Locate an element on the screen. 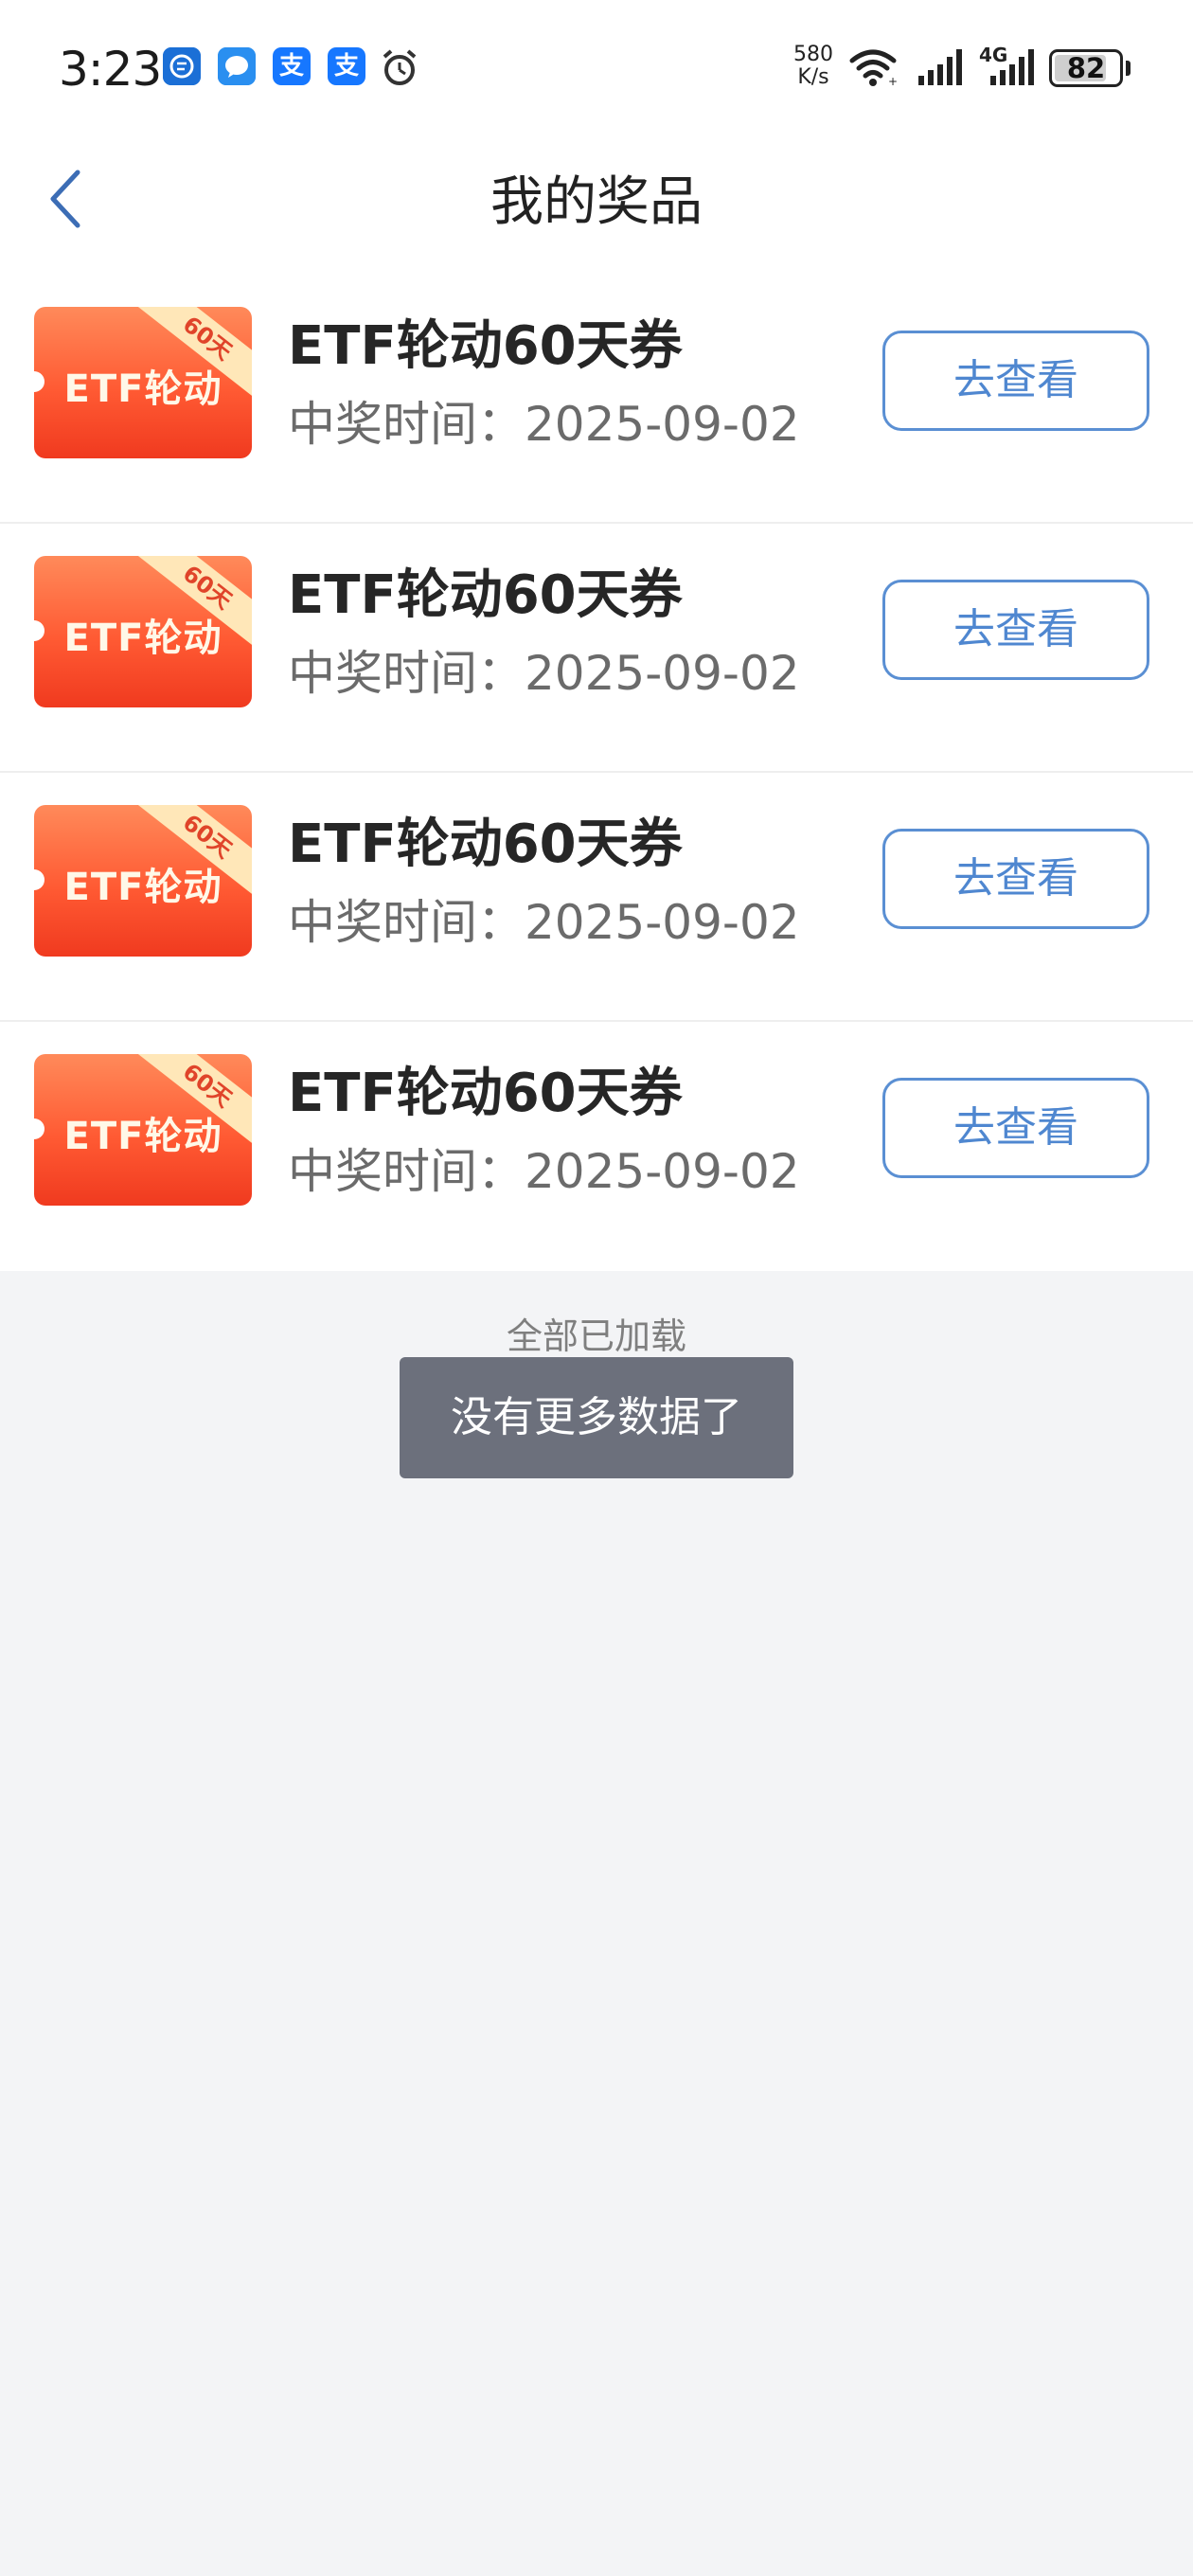 This screenshot has height=2576, width=1193. network-speed: 580 K/s is located at coordinates (813, 66).